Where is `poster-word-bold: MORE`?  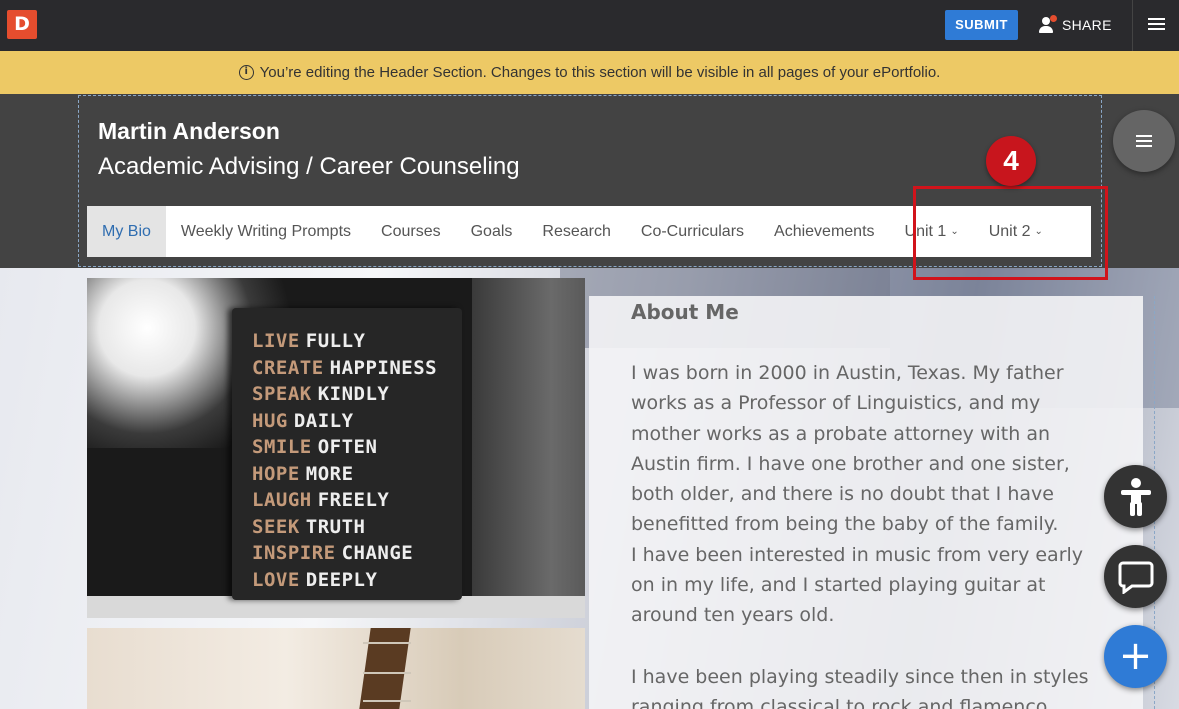 poster-word-bold: MORE is located at coordinates (329, 473).